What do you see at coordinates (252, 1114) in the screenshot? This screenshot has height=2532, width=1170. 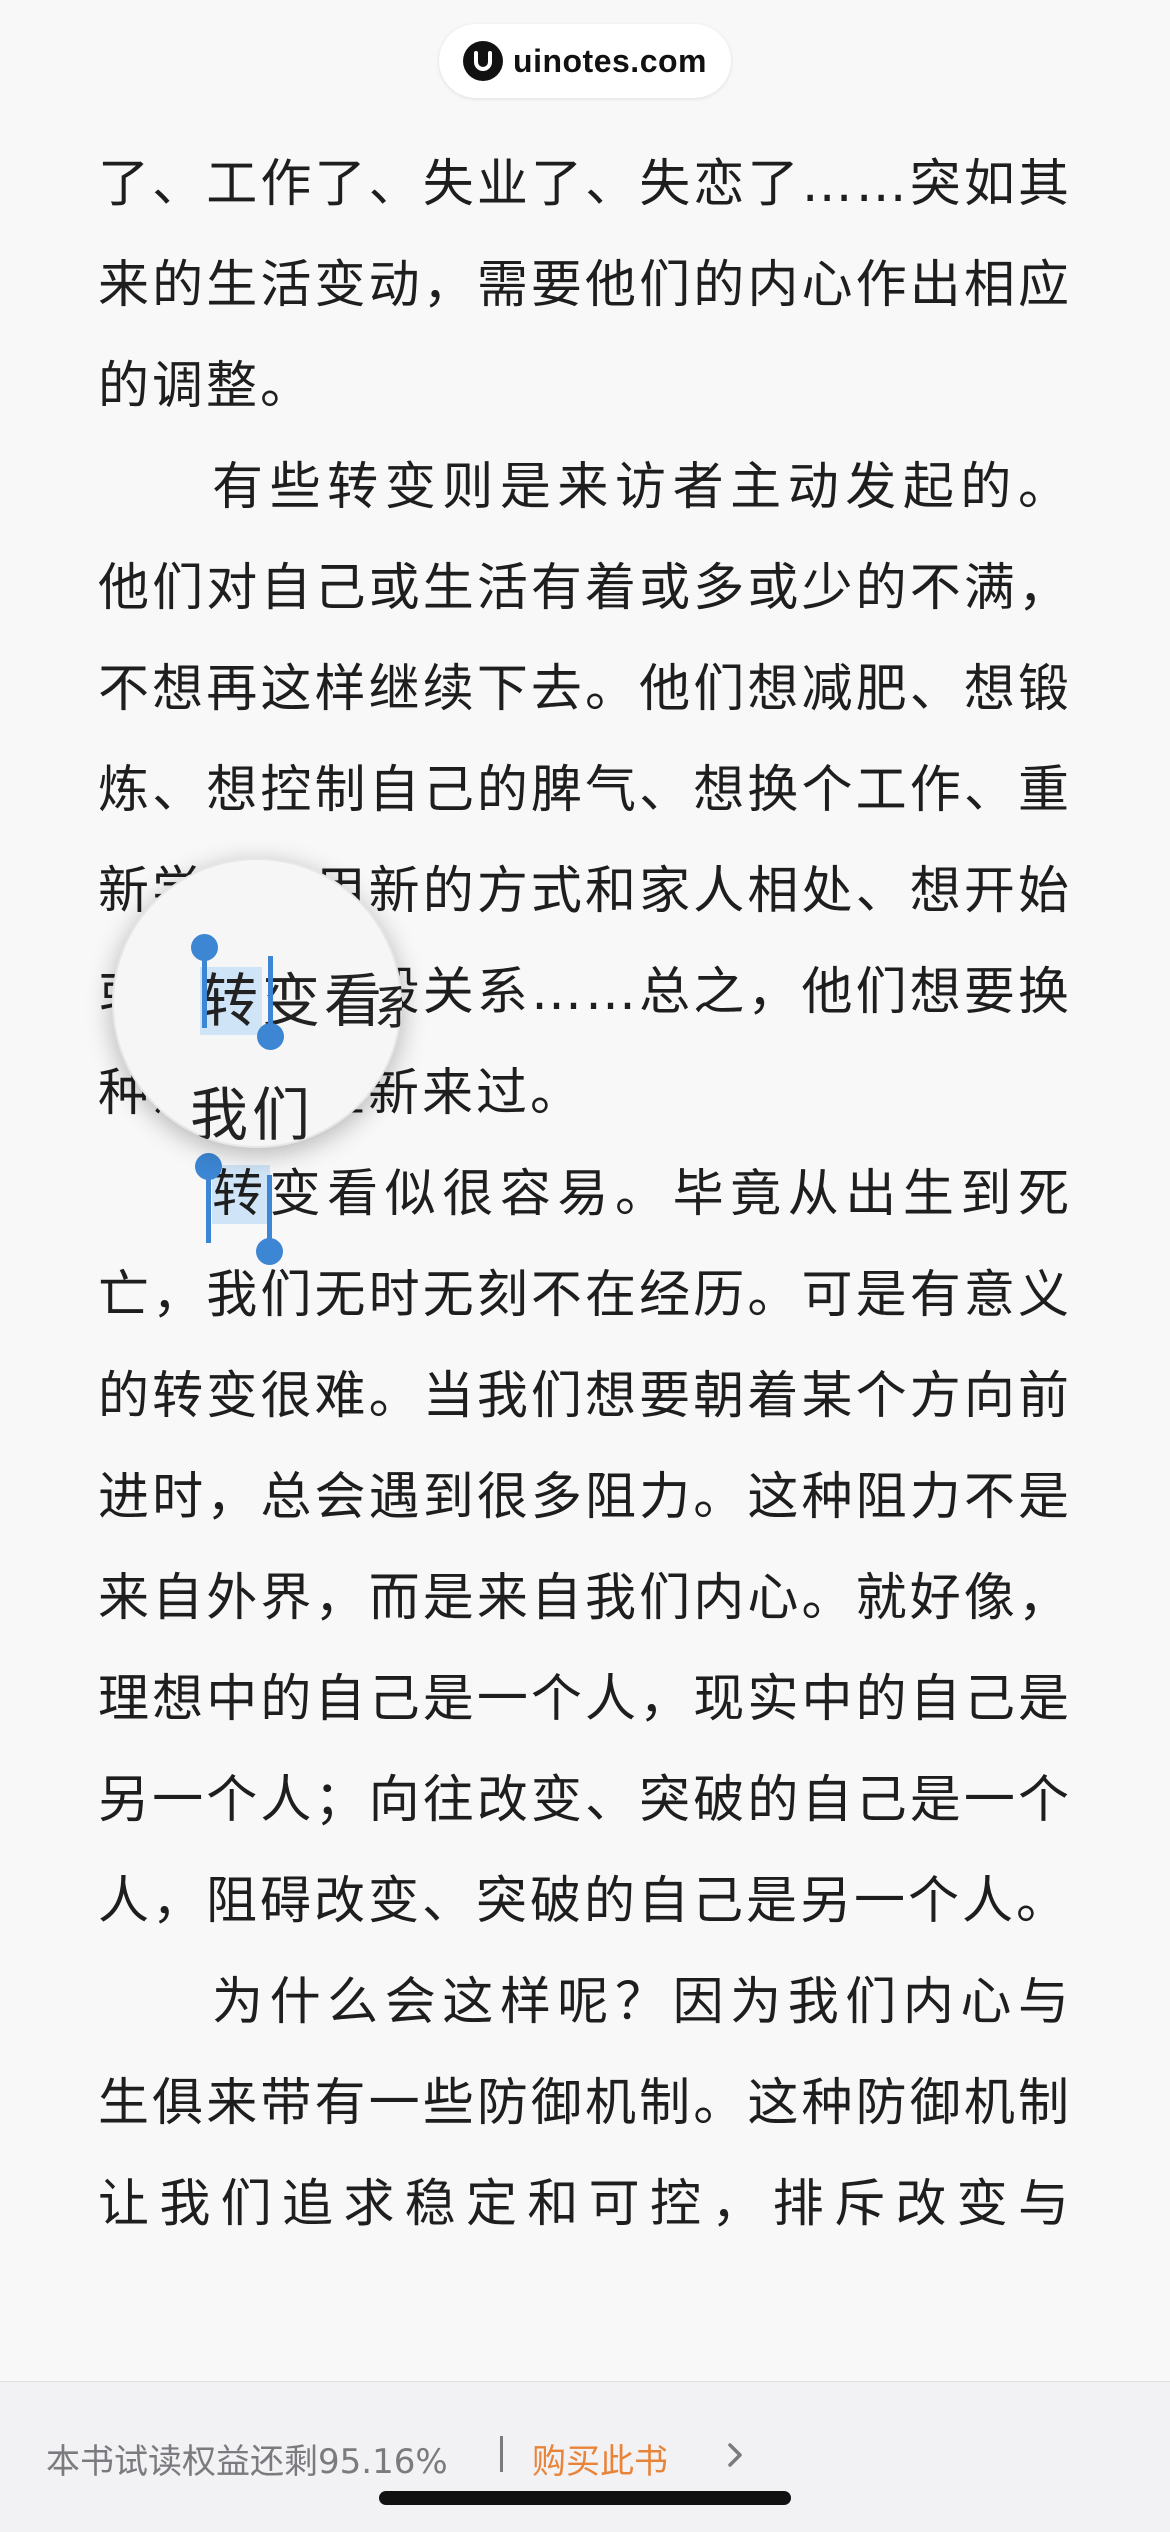 I see `magnified-text: 我们` at bounding box center [252, 1114].